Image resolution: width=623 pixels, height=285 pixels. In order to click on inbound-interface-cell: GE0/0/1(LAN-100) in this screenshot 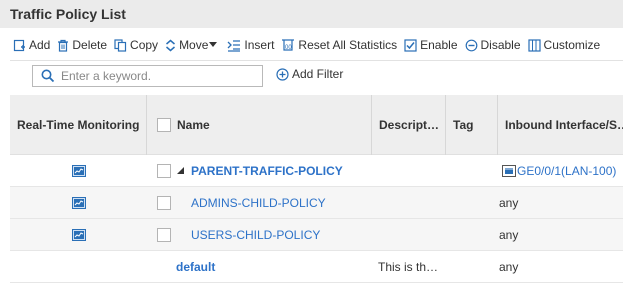, I will do `click(562, 170)`.